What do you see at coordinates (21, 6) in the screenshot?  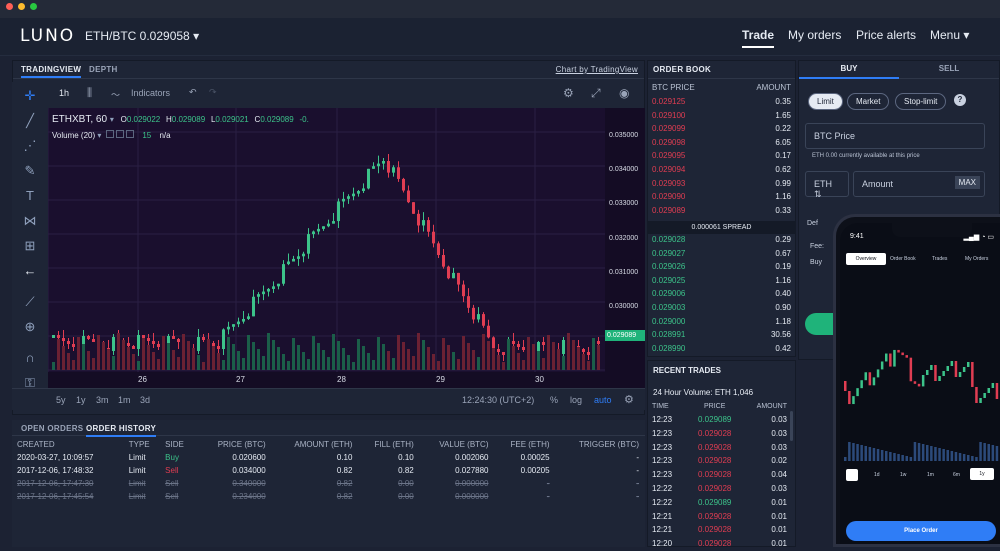 I see `minimize-dot` at bounding box center [21, 6].